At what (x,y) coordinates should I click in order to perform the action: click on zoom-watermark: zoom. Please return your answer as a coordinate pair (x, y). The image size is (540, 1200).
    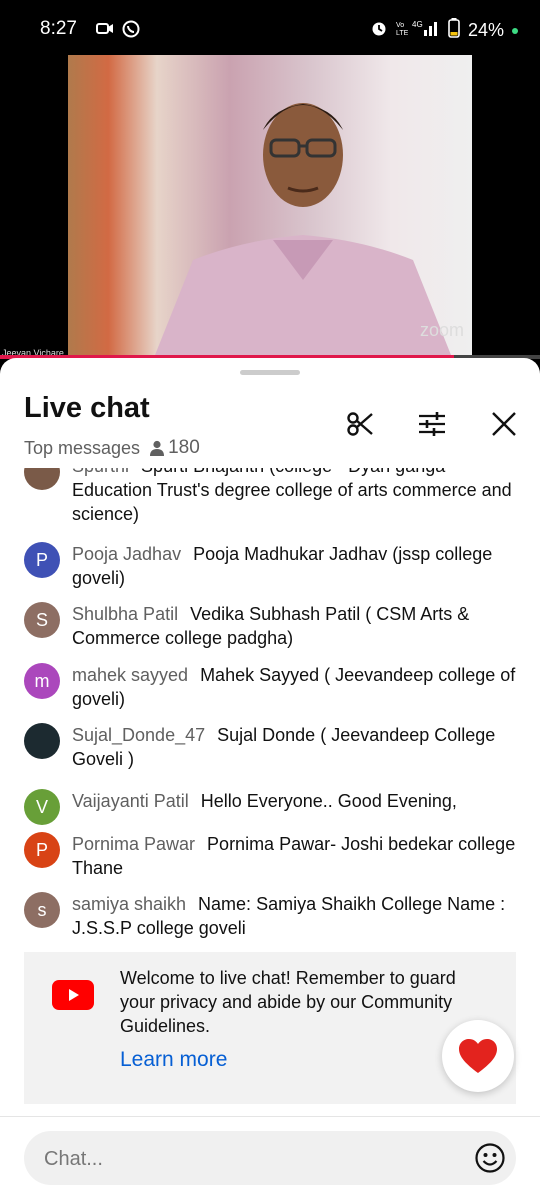
    Looking at the image, I should click on (441, 330).